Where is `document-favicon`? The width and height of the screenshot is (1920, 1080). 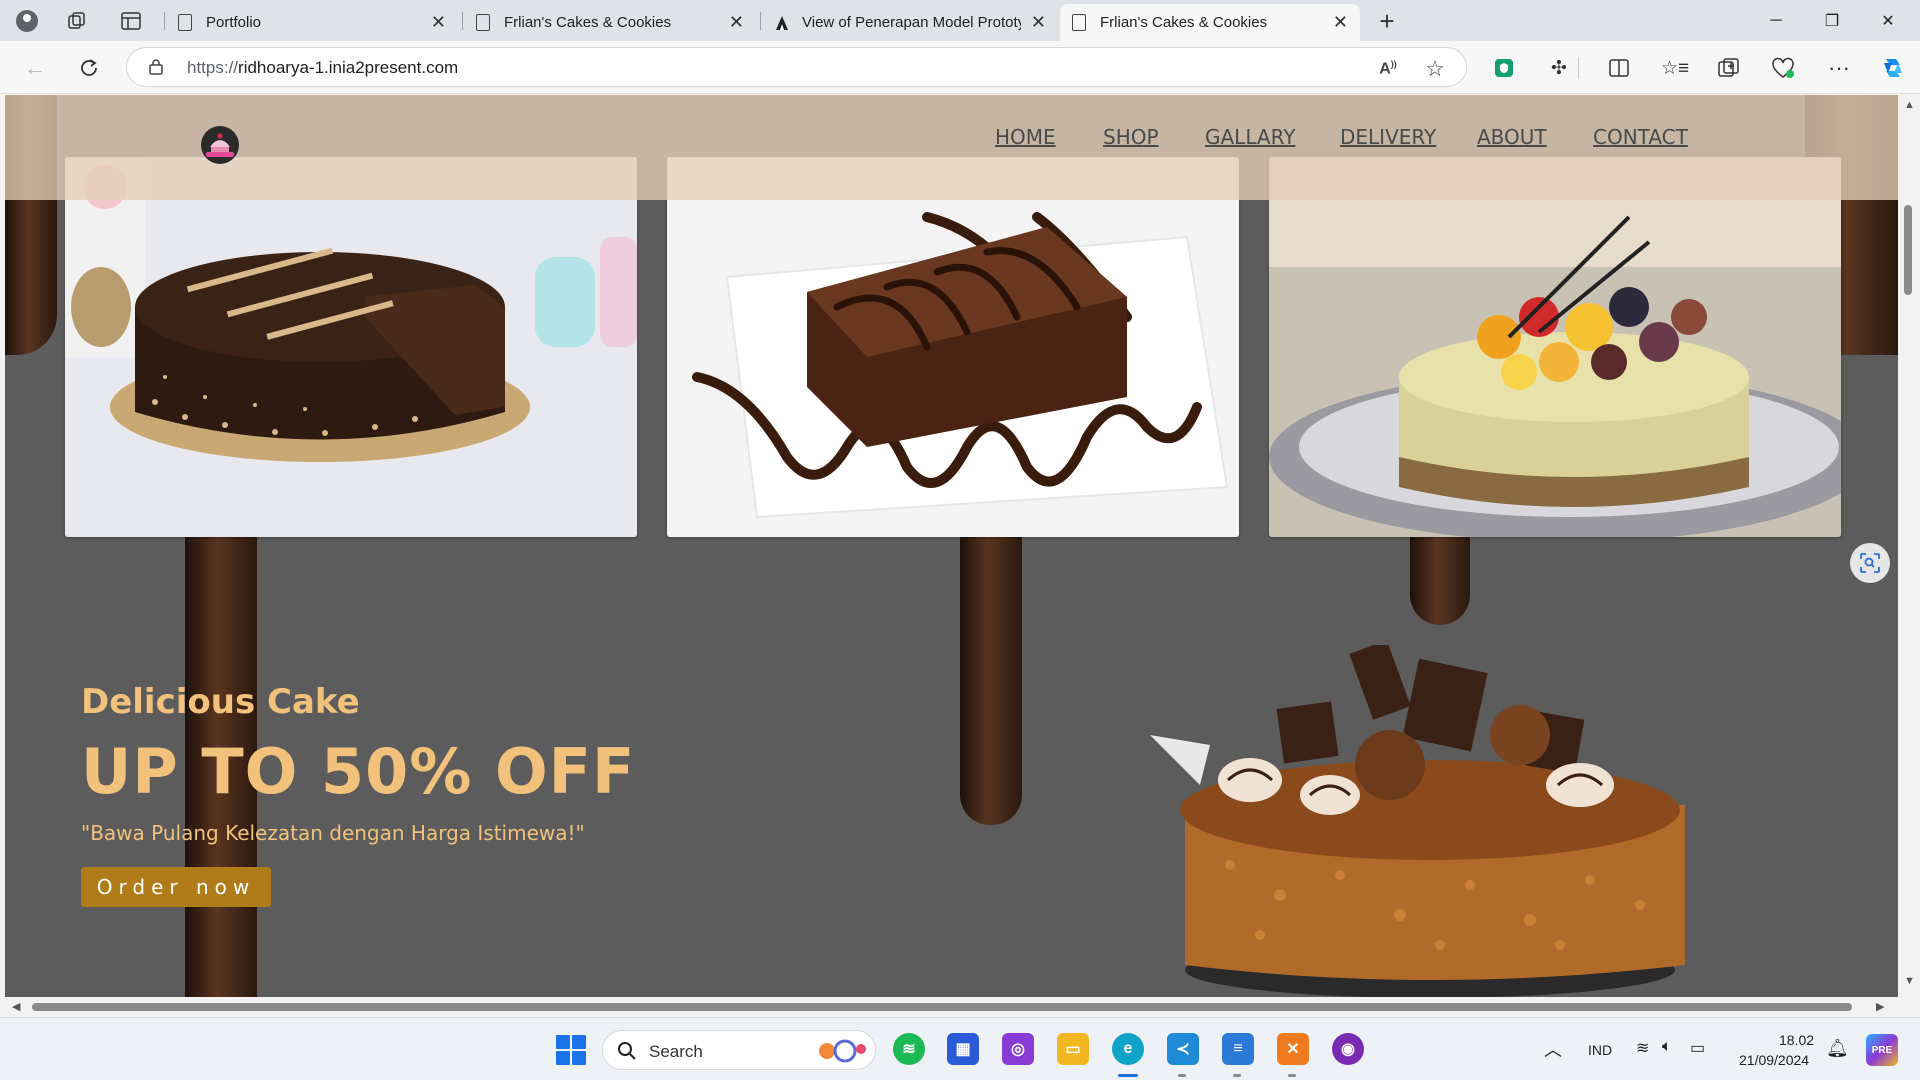 document-favicon is located at coordinates (782, 23).